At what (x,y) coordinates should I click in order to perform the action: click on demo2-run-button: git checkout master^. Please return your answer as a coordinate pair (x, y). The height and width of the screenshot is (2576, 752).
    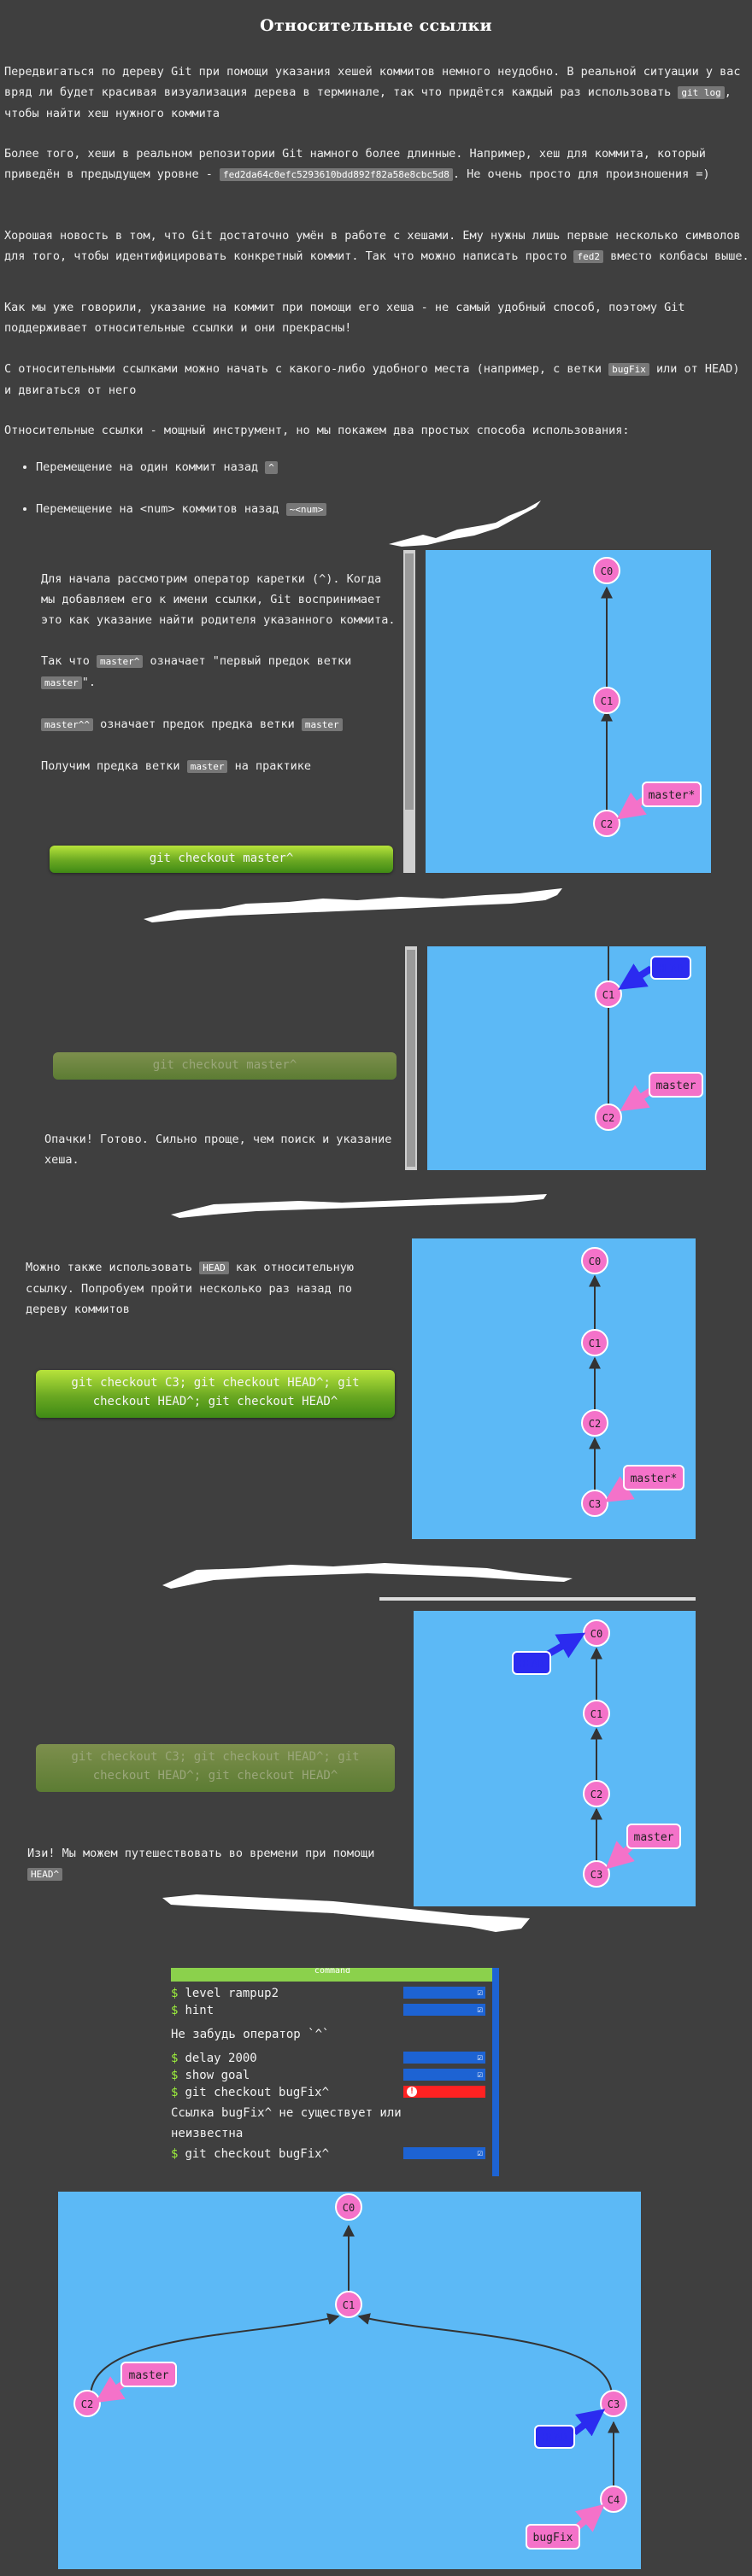
    Looking at the image, I should click on (225, 1066).